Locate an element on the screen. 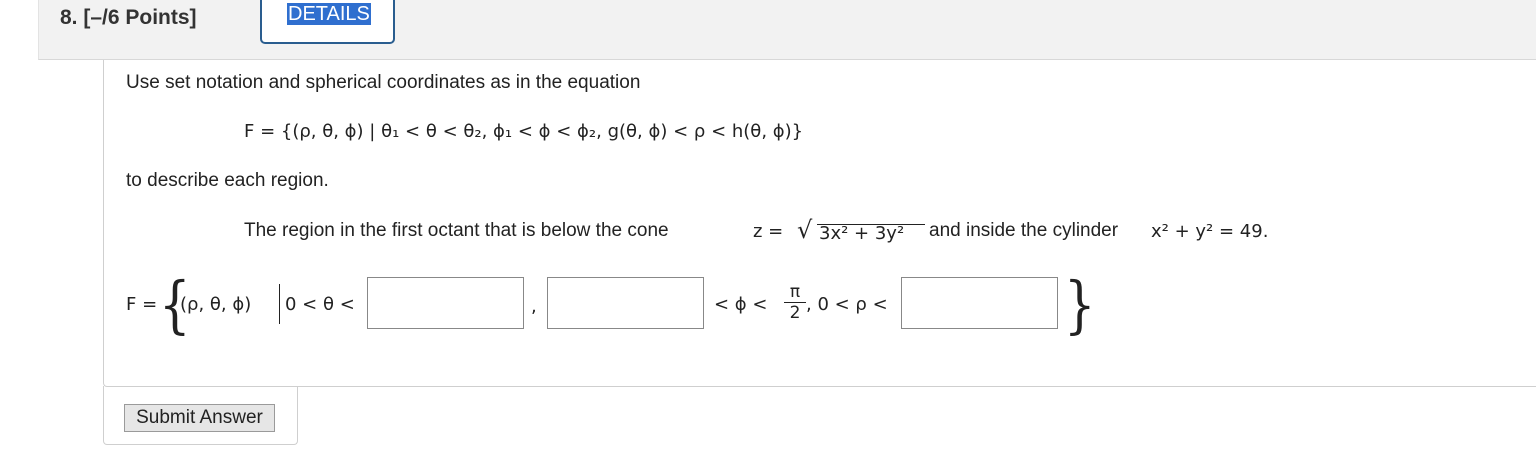 This screenshot has width=1536, height=465. cone-radicand: 3x² + 3y² is located at coordinates (862, 233).